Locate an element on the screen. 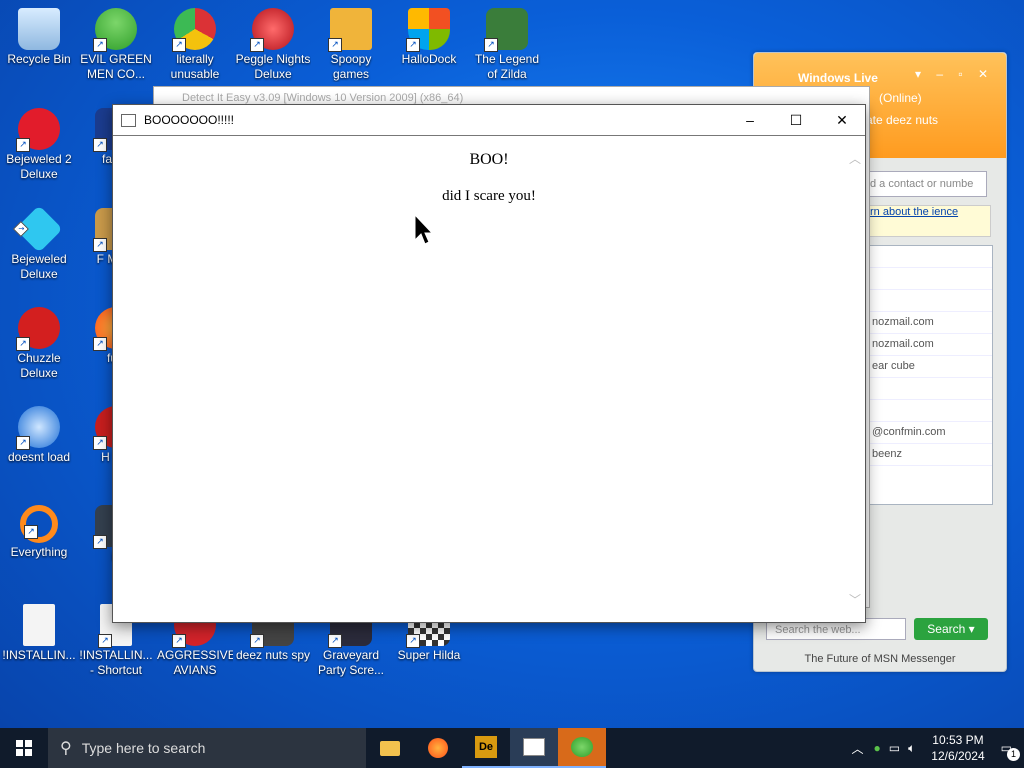 Image resolution: width=1024 pixels, height=768 pixels. taskbar-detect-it-easy: De is located at coordinates (486, 748).